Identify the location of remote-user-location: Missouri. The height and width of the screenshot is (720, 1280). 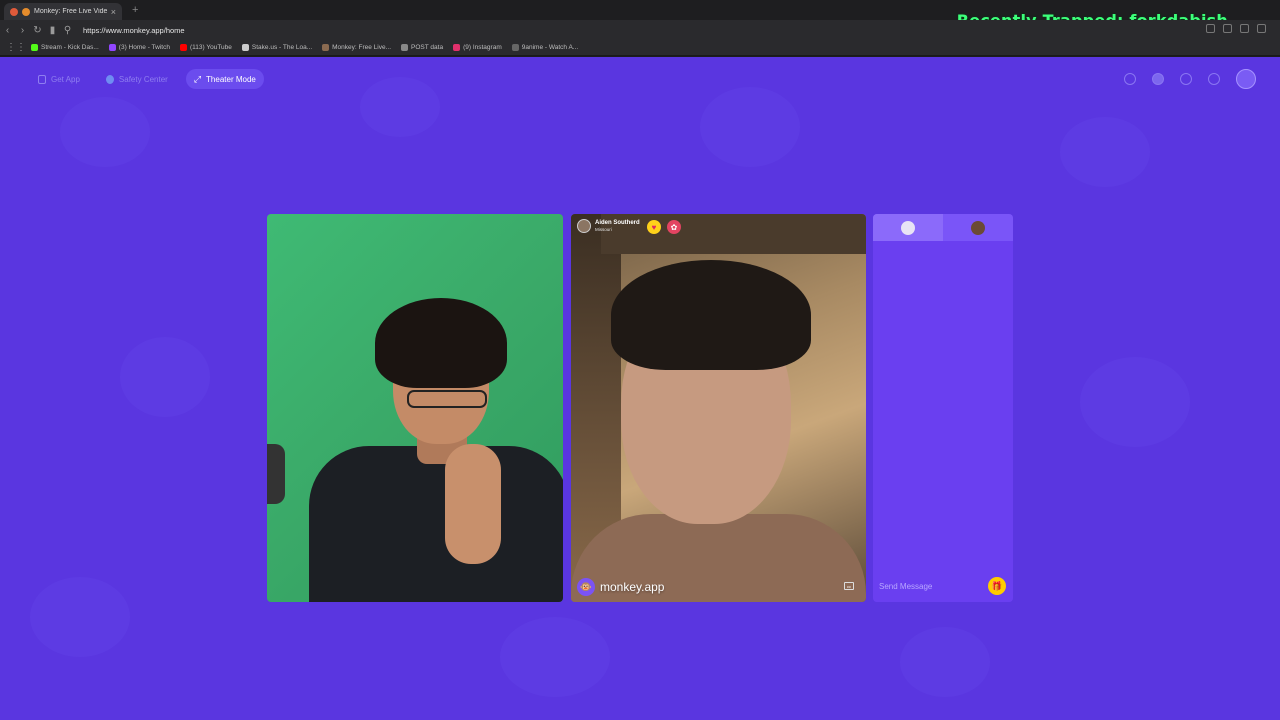
(603, 229).